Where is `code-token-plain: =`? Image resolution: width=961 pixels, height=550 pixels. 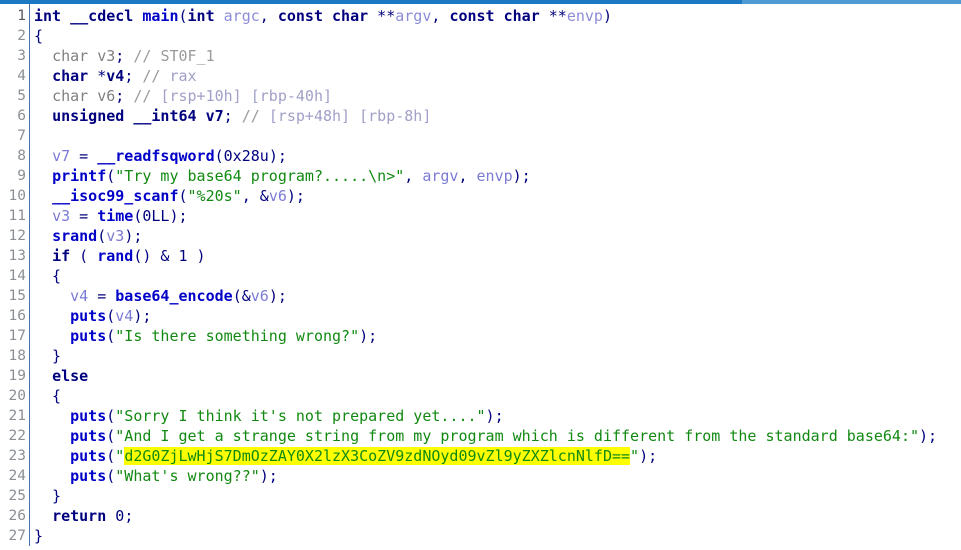 code-token-plain: = is located at coordinates (102, 296).